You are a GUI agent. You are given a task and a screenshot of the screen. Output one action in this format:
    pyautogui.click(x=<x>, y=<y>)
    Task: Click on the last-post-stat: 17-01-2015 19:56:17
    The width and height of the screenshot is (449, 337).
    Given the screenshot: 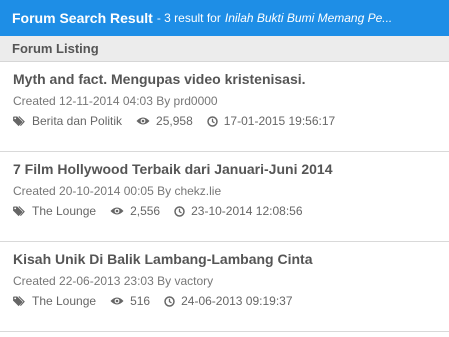 What is the action you would take?
    pyautogui.click(x=271, y=121)
    